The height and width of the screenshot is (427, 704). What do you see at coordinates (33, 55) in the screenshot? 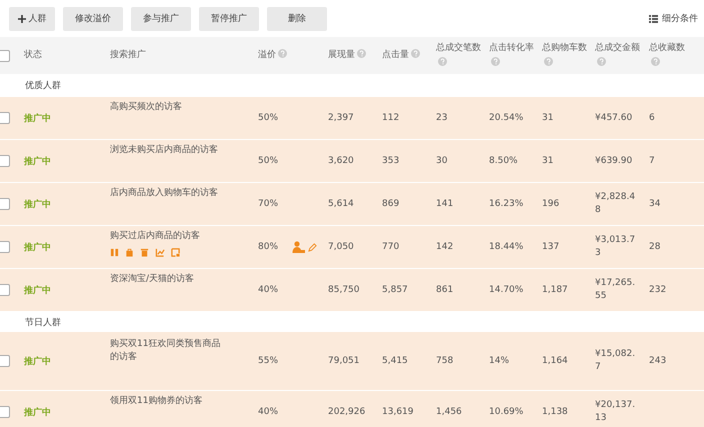
I see `column-header: 状态` at bounding box center [33, 55].